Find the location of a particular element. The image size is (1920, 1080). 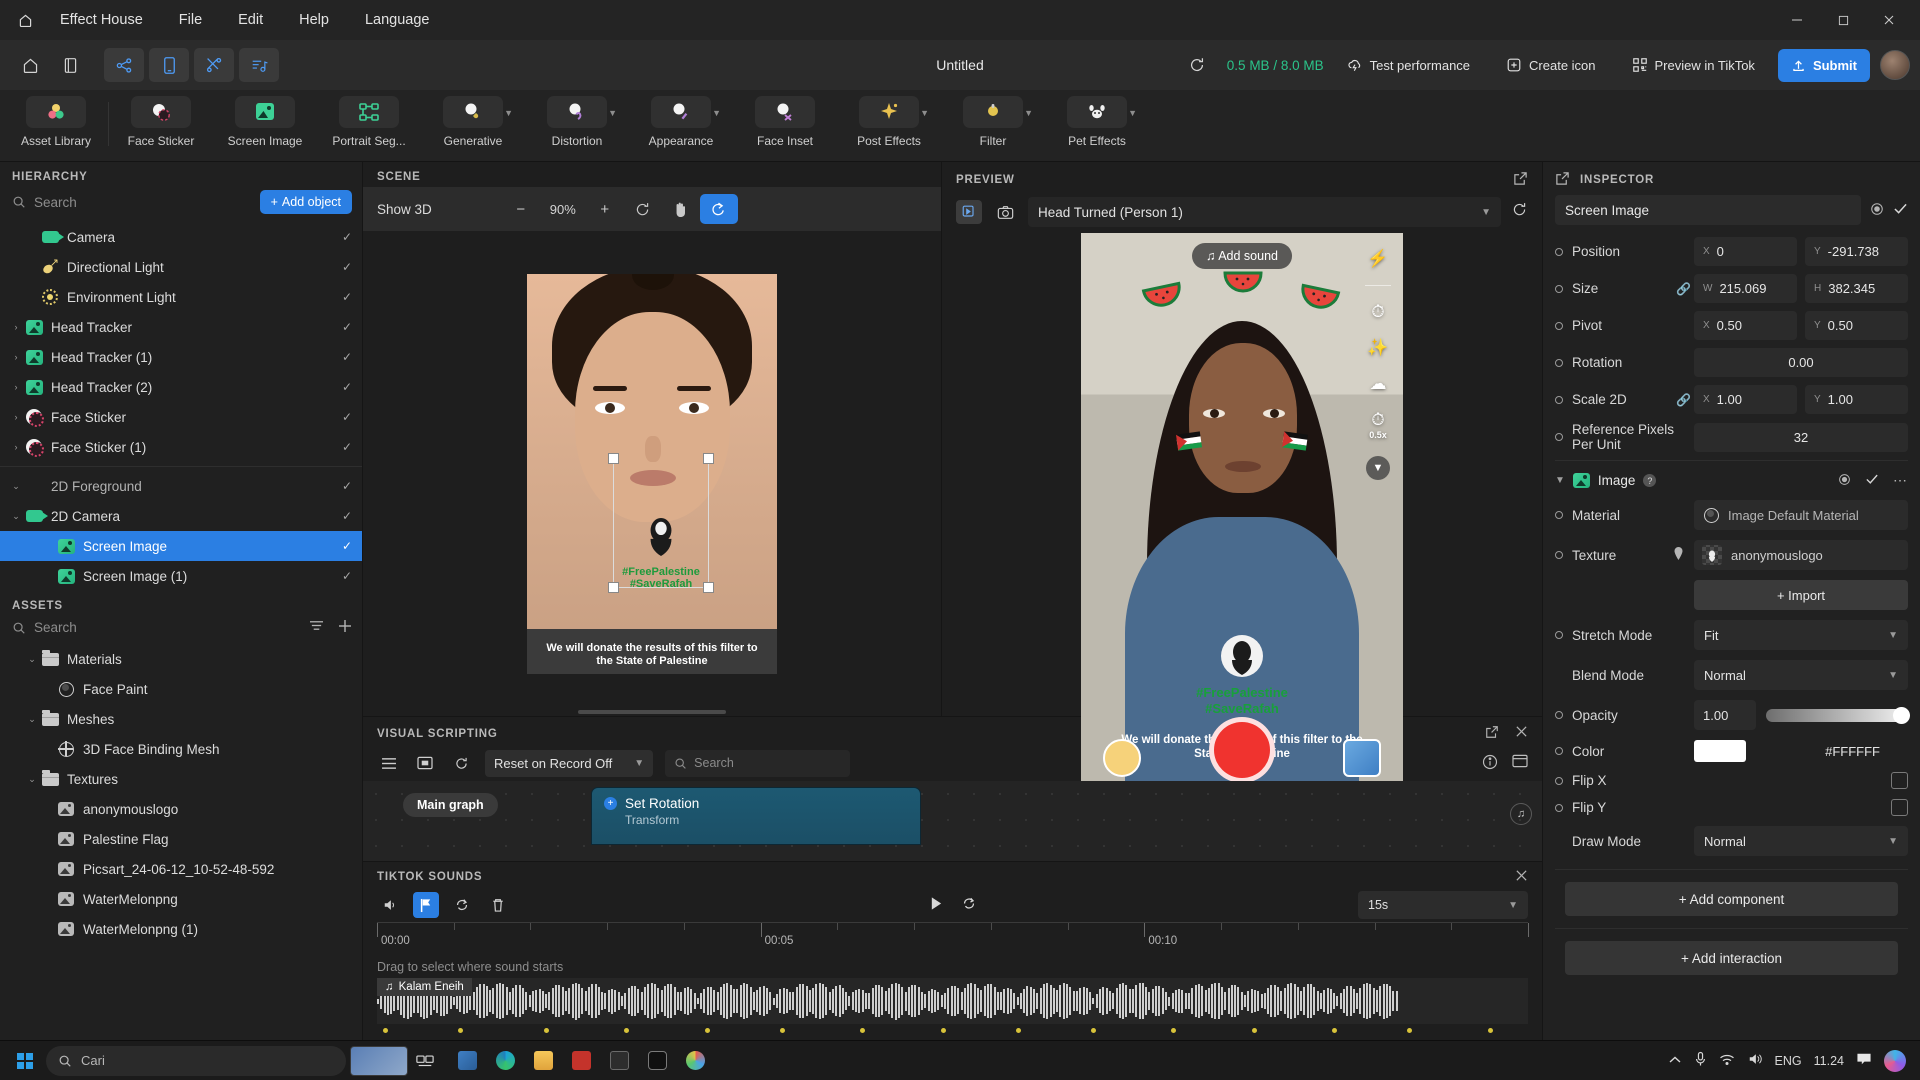

hierarchy-item-face-sticker: › Face Sticker ✓ is located at coordinates (181, 417).